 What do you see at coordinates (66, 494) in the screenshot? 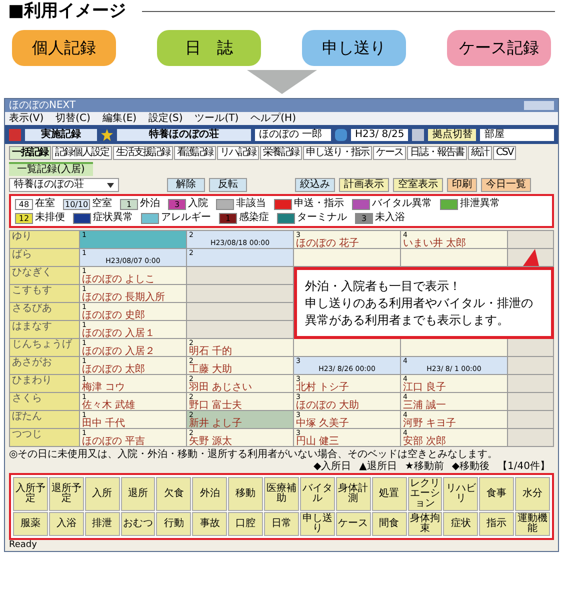
I see `record-button: 退所予定` at bounding box center [66, 494].